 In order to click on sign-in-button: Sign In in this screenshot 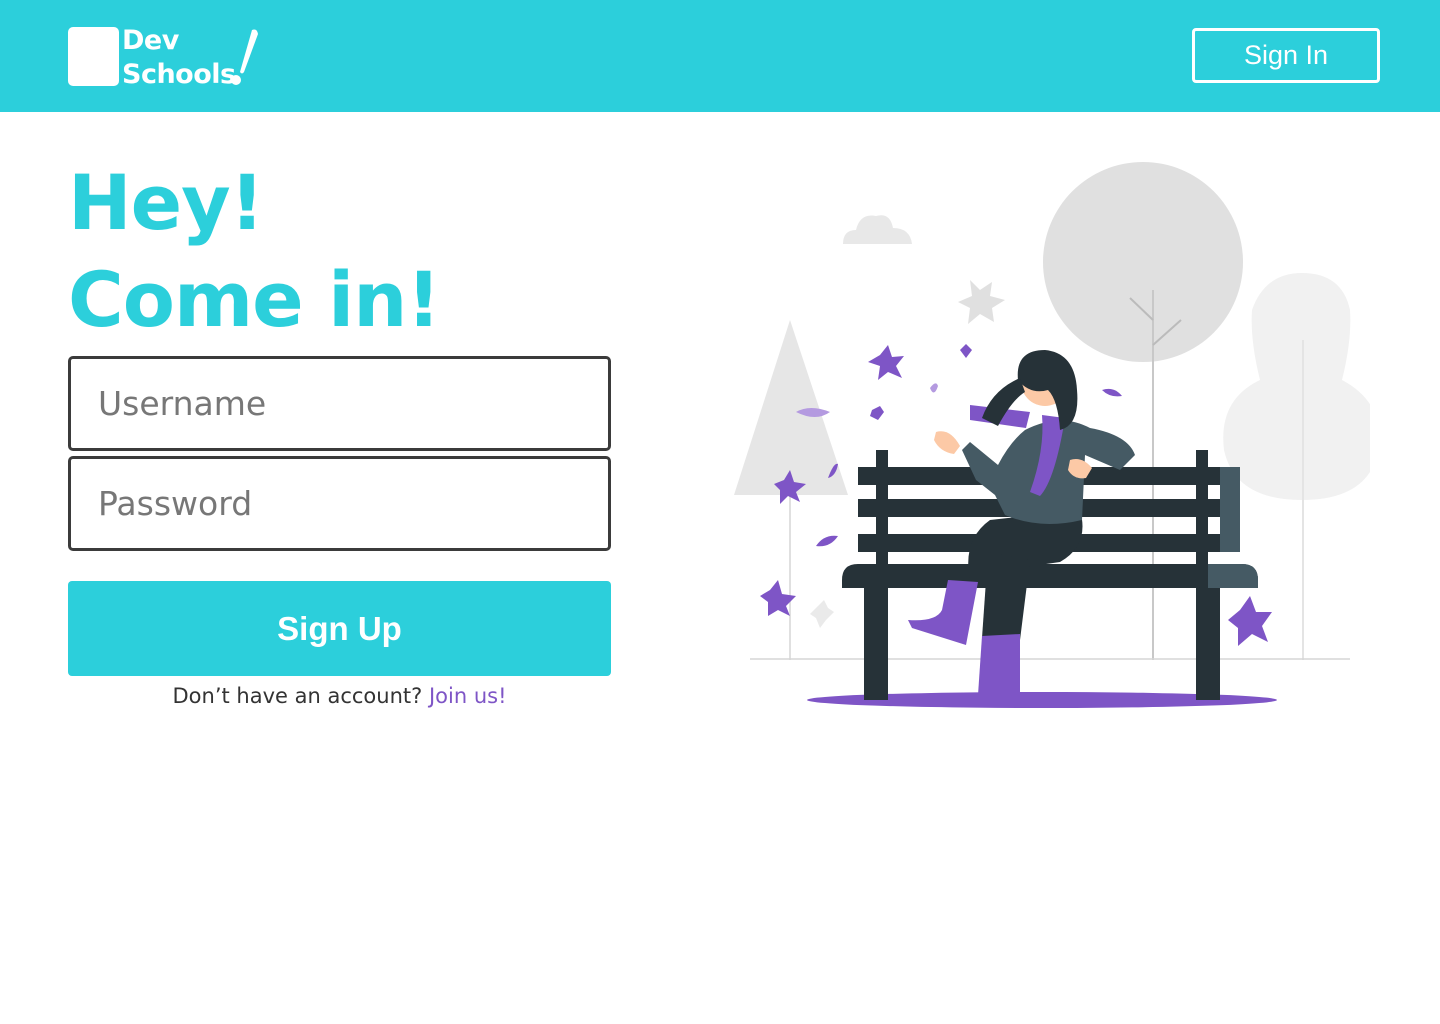, I will do `click(1286, 55)`.